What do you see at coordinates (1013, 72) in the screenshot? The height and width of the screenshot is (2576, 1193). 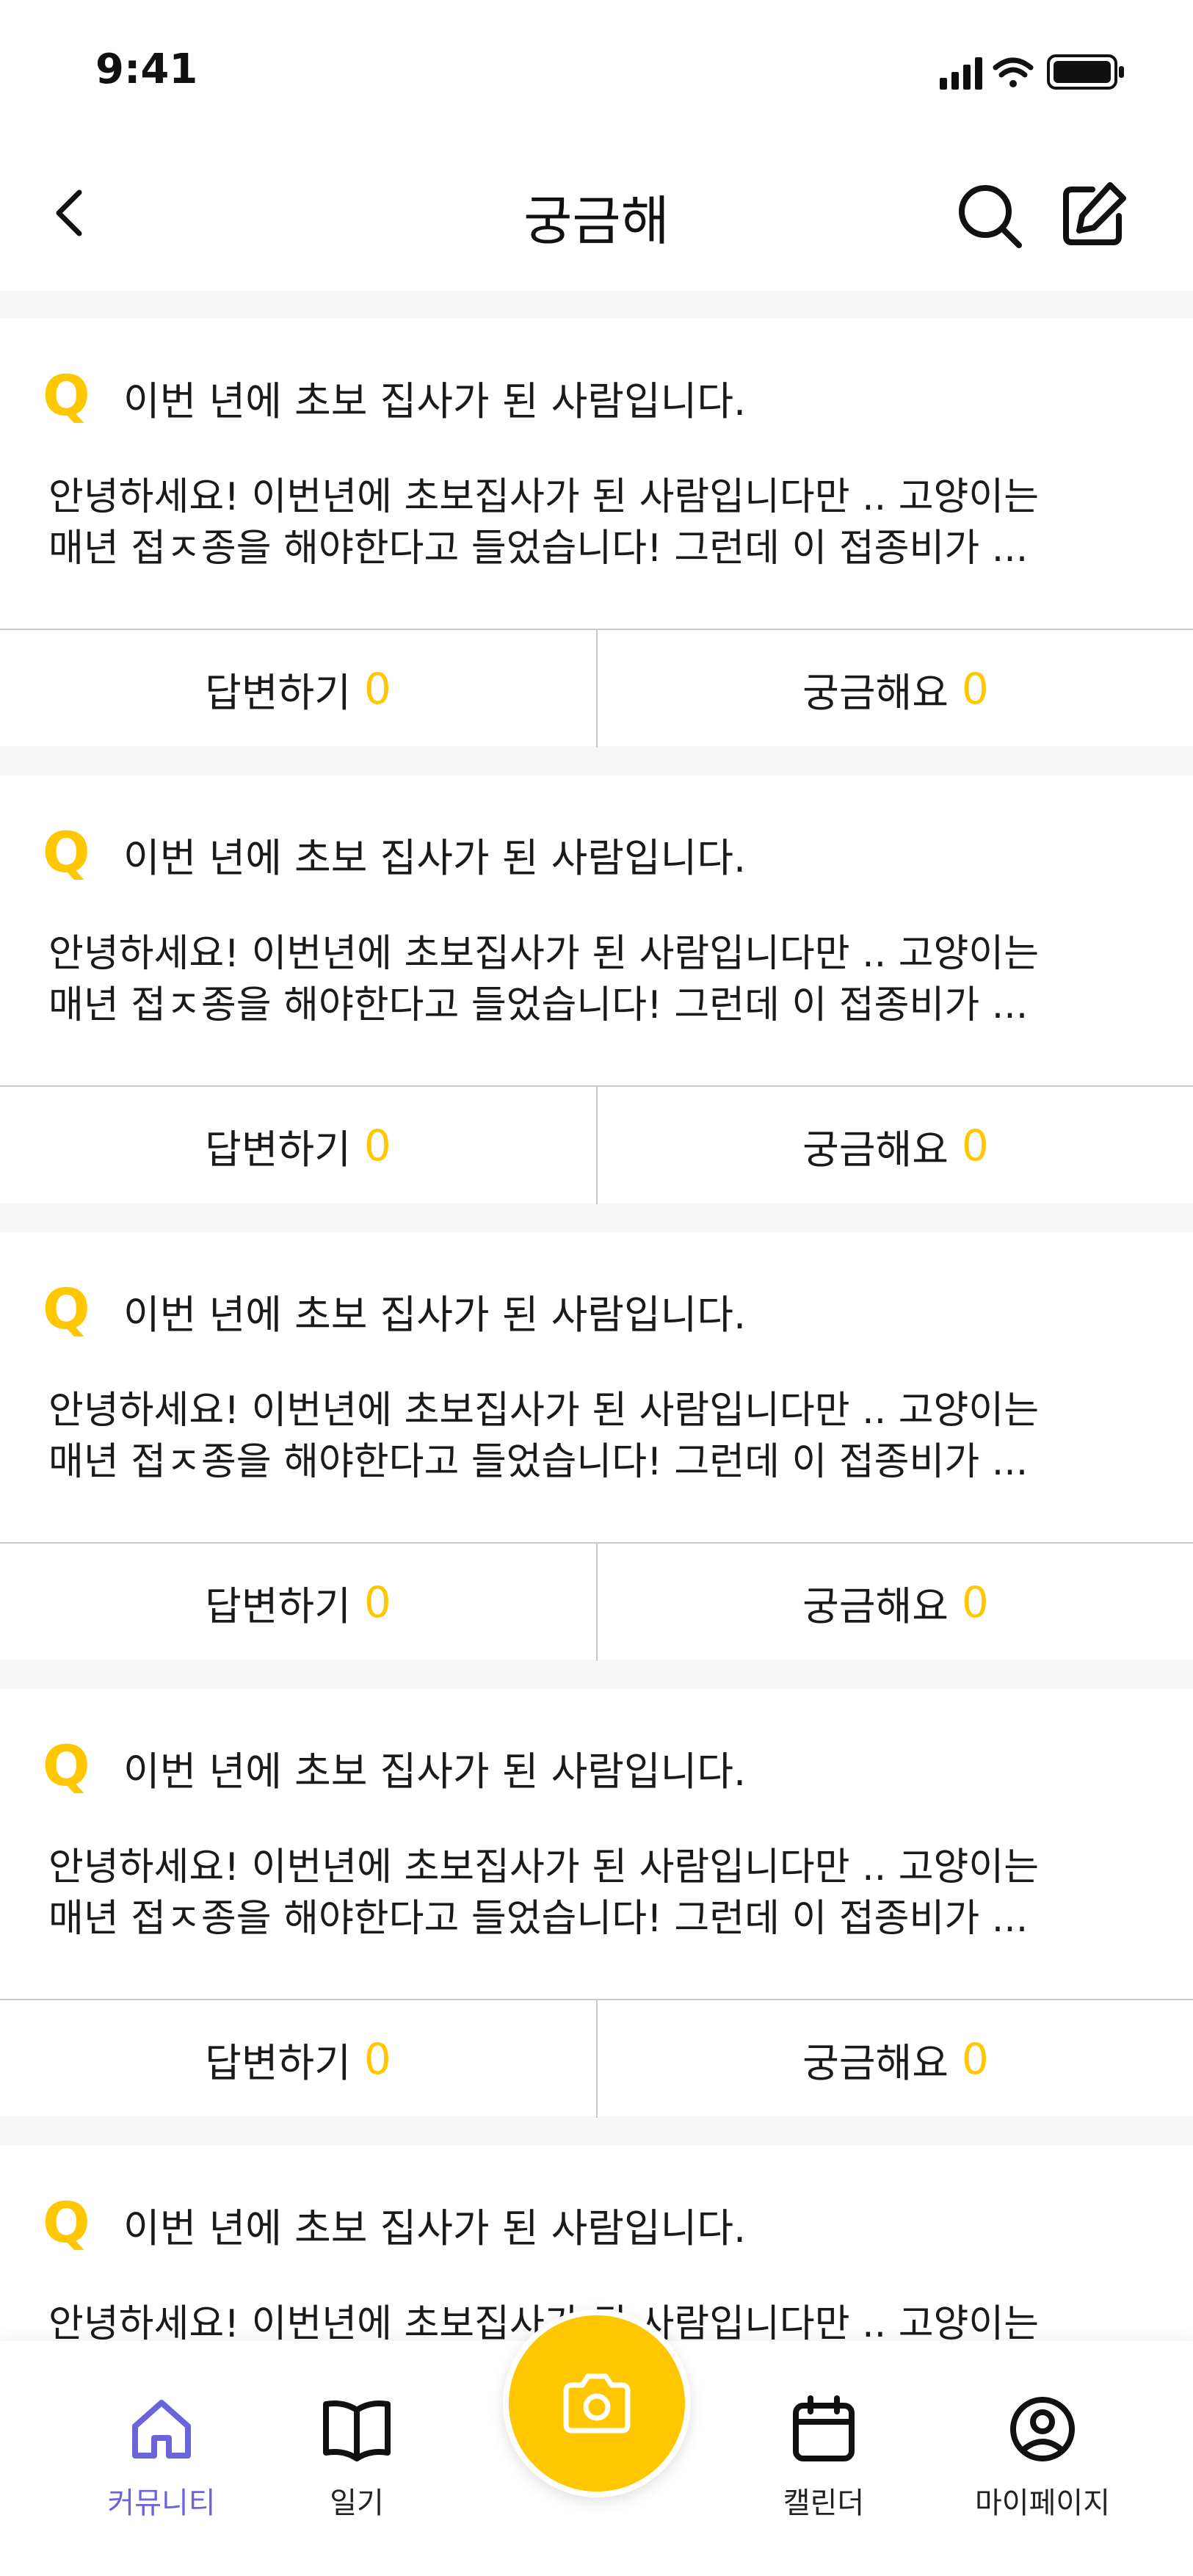 I see `wifi-icon` at bounding box center [1013, 72].